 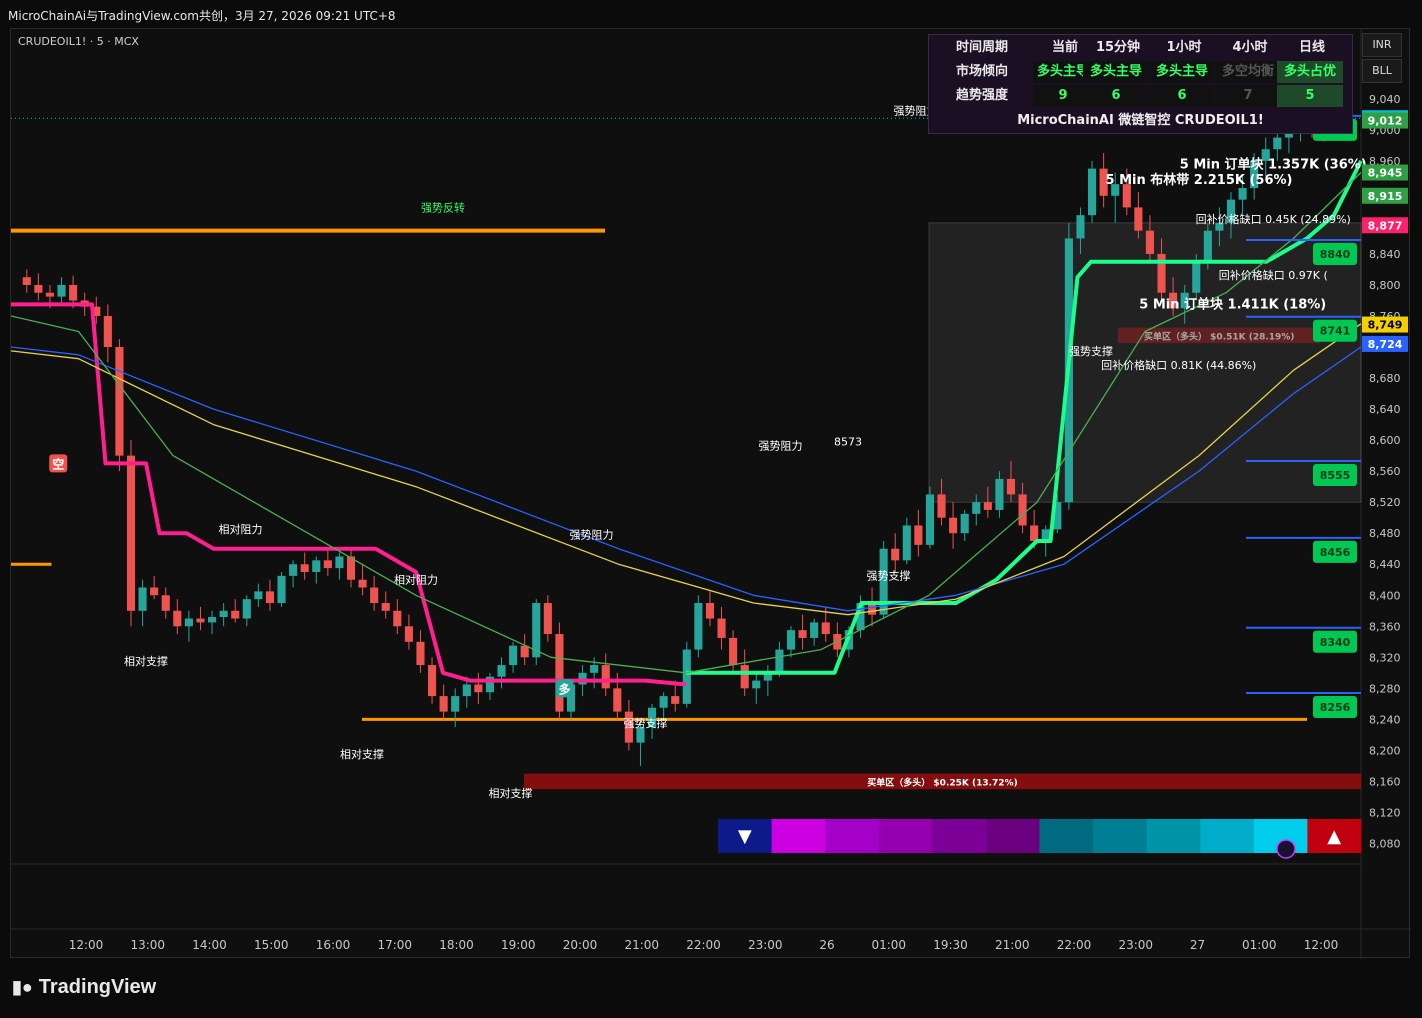 What do you see at coordinates (1385, 719) in the screenshot?
I see `price-tick-label: 8,240` at bounding box center [1385, 719].